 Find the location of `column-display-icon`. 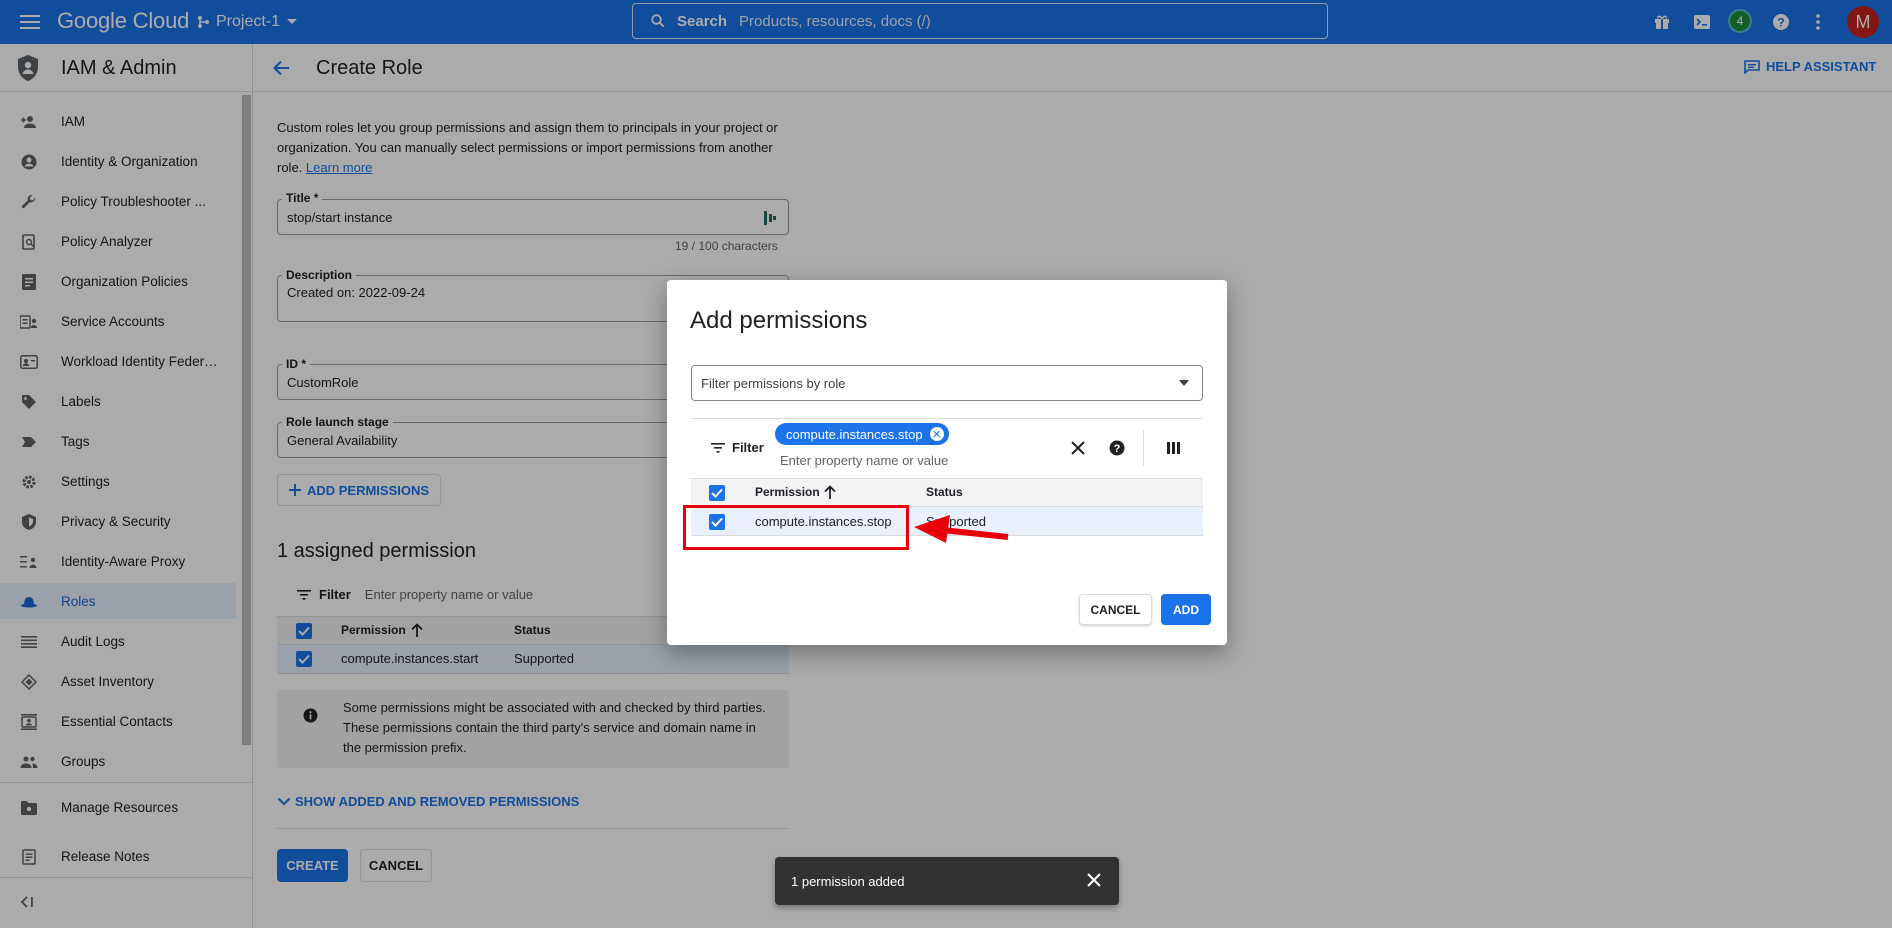

column-display-icon is located at coordinates (1173, 448).